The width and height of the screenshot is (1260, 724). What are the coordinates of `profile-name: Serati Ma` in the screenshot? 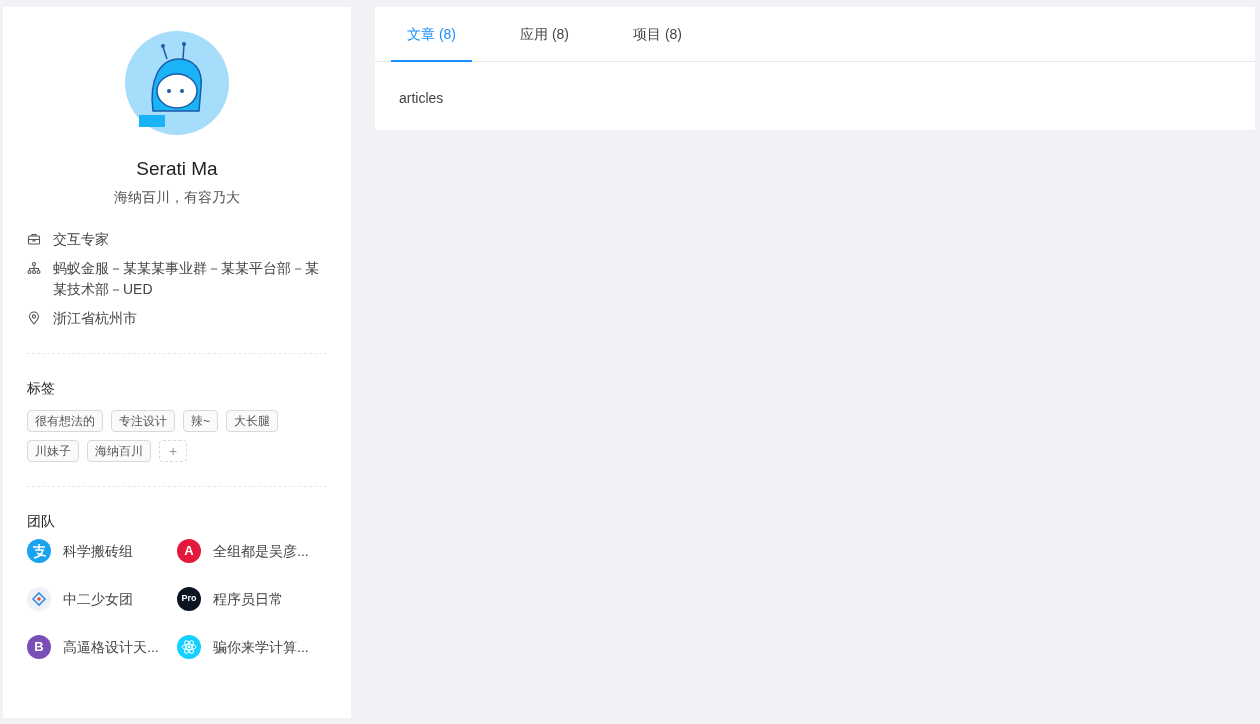 It's located at (177, 169).